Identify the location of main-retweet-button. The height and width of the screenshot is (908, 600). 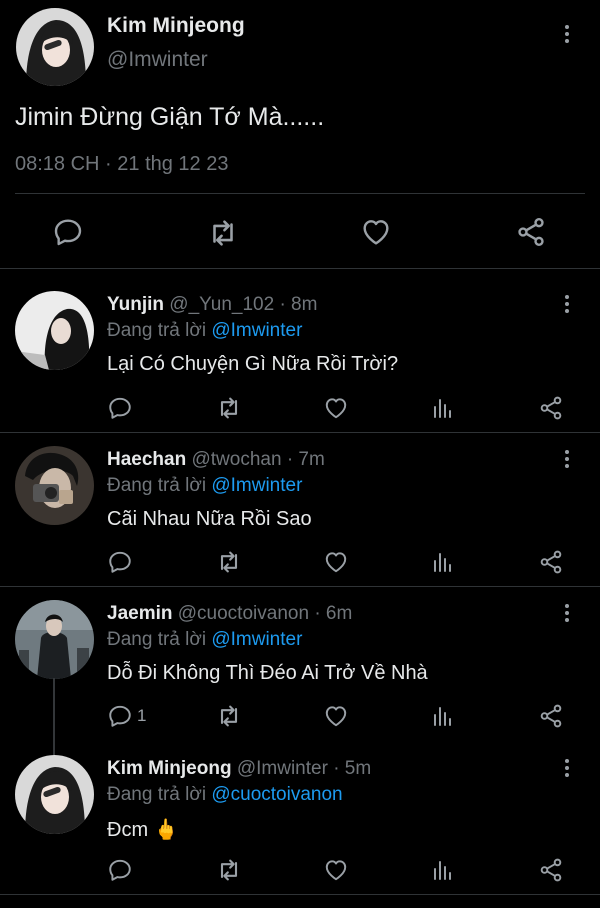
(223, 233).